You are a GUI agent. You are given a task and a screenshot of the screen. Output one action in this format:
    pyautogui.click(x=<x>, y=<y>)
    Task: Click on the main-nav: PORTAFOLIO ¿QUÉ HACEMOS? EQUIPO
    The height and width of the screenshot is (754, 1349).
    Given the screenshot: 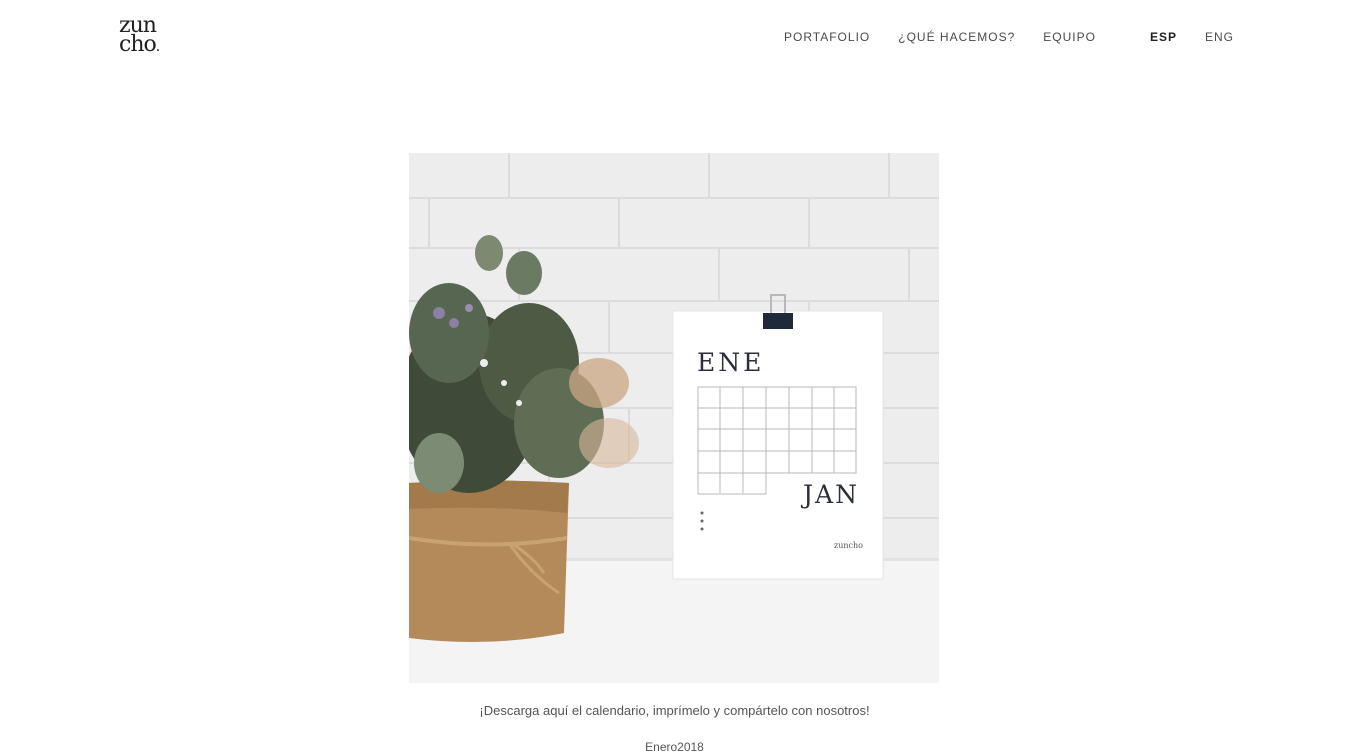 What is the action you would take?
    pyautogui.click(x=940, y=37)
    